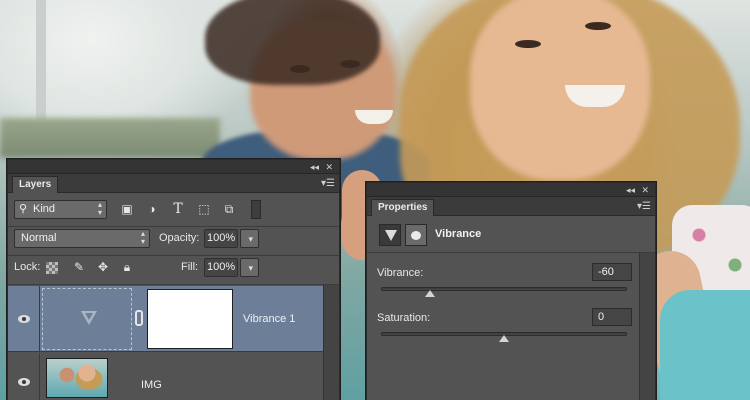  Describe the element at coordinates (504, 338) in the screenshot. I see `saturation-slider-handle` at that location.